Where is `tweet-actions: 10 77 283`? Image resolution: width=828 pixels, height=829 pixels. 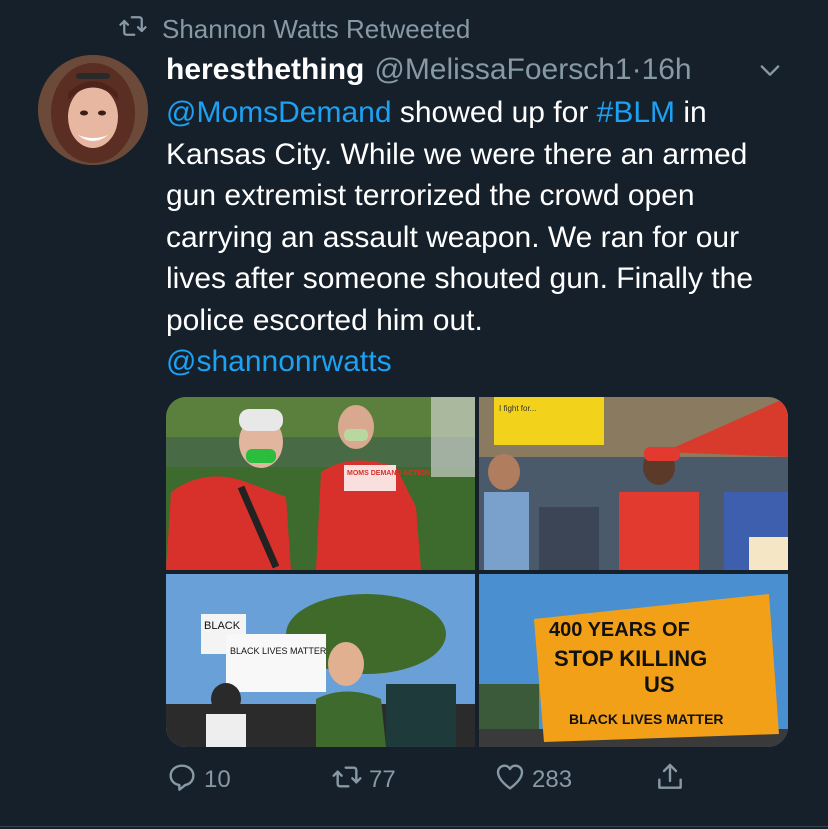 tweet-actions: 10 77 283 is located at coordinates (431, 780).